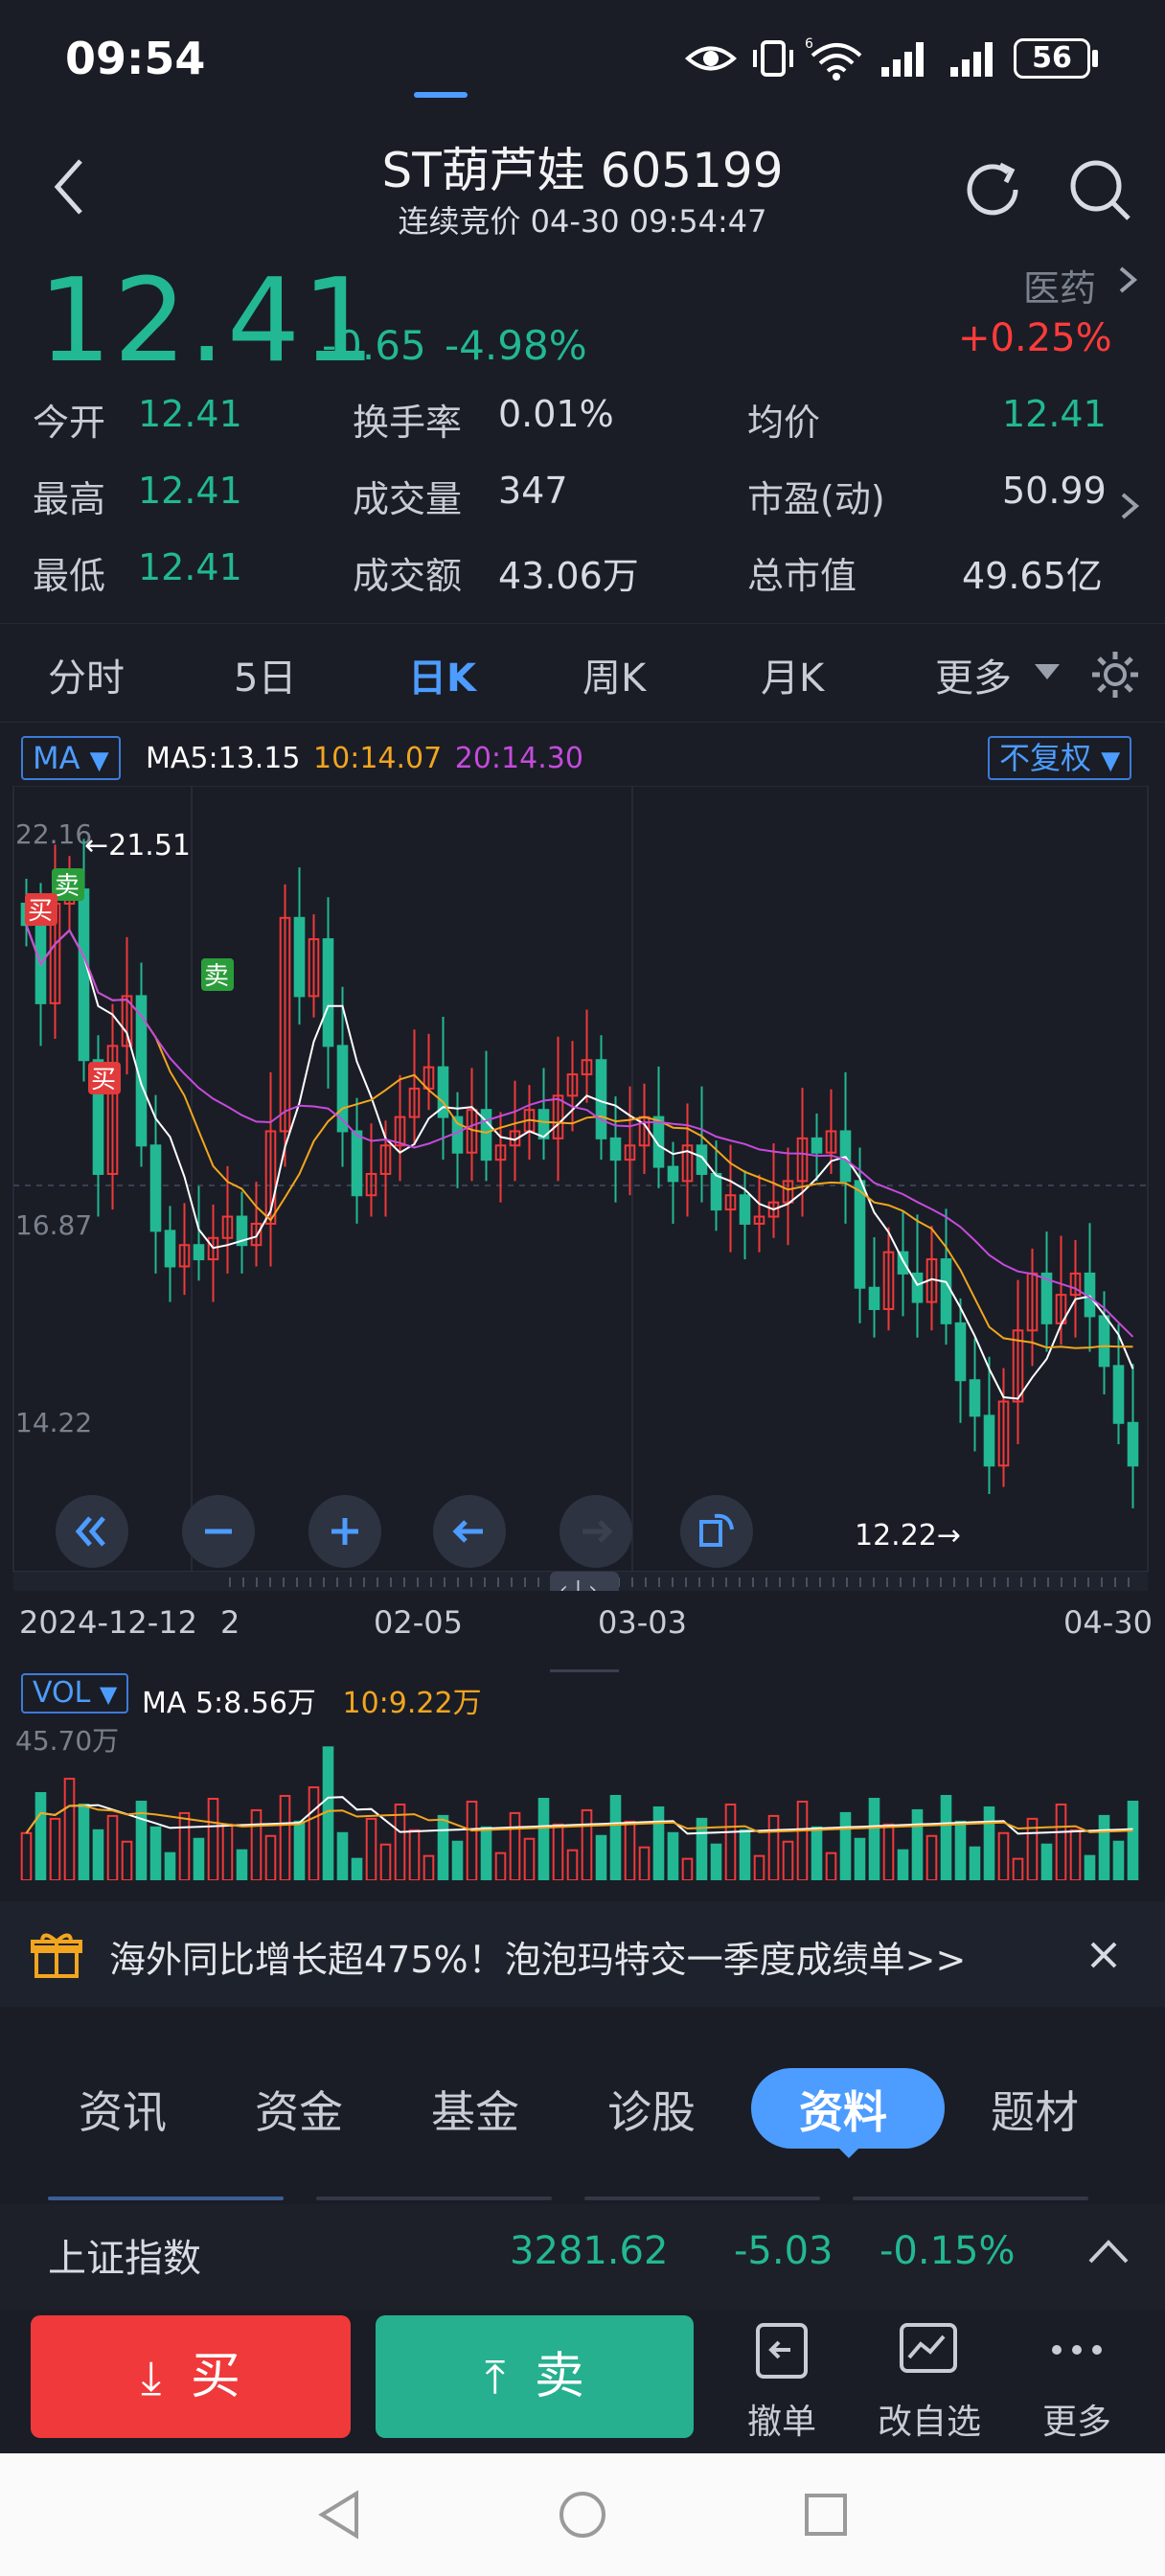 The width and height of the screenshot is (1165, 2576). Describe the element at coordinates (56, 1955) in the screenshot. I see `gift-icon` at that location.